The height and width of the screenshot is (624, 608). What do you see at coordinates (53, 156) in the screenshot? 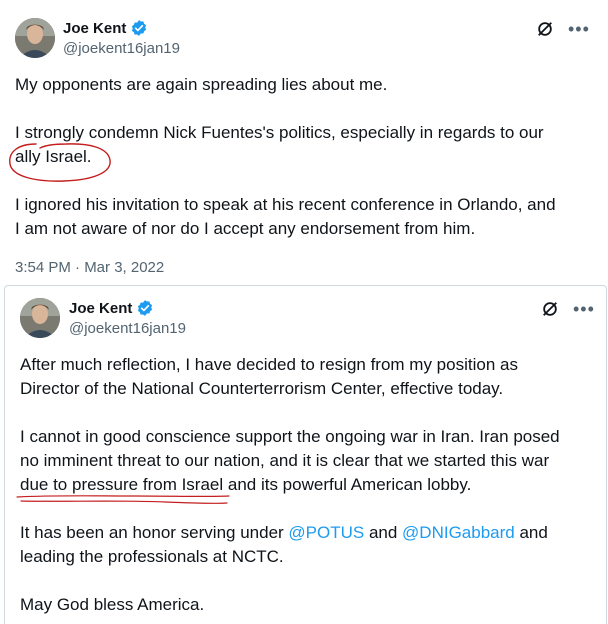
I see `tweet-paragraph: ally Israel.` at bounding box center [53, 156].